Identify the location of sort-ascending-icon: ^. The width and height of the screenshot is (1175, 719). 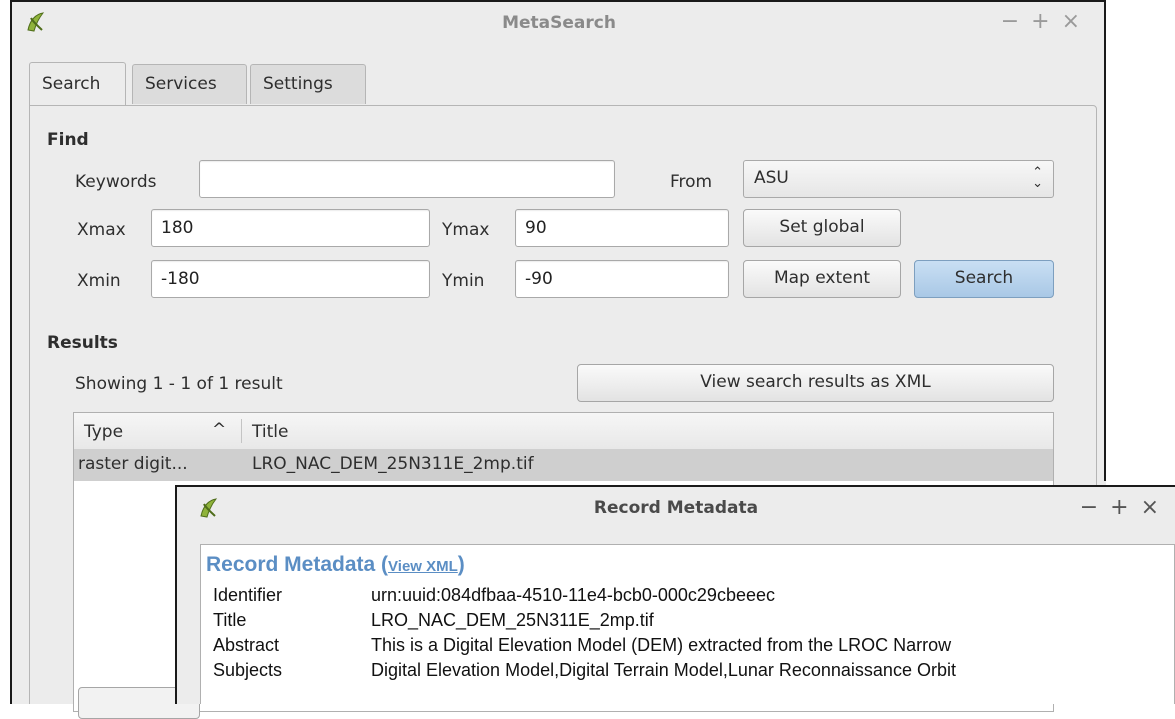
(219, 430).